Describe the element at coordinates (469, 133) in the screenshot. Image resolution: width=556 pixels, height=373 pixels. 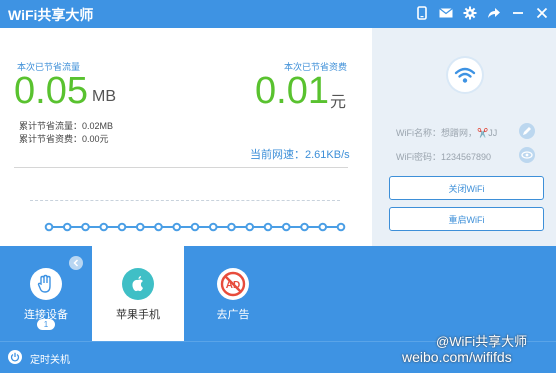
I see `wifi-name-value: 想蹭网，✂️JJ` at that location.